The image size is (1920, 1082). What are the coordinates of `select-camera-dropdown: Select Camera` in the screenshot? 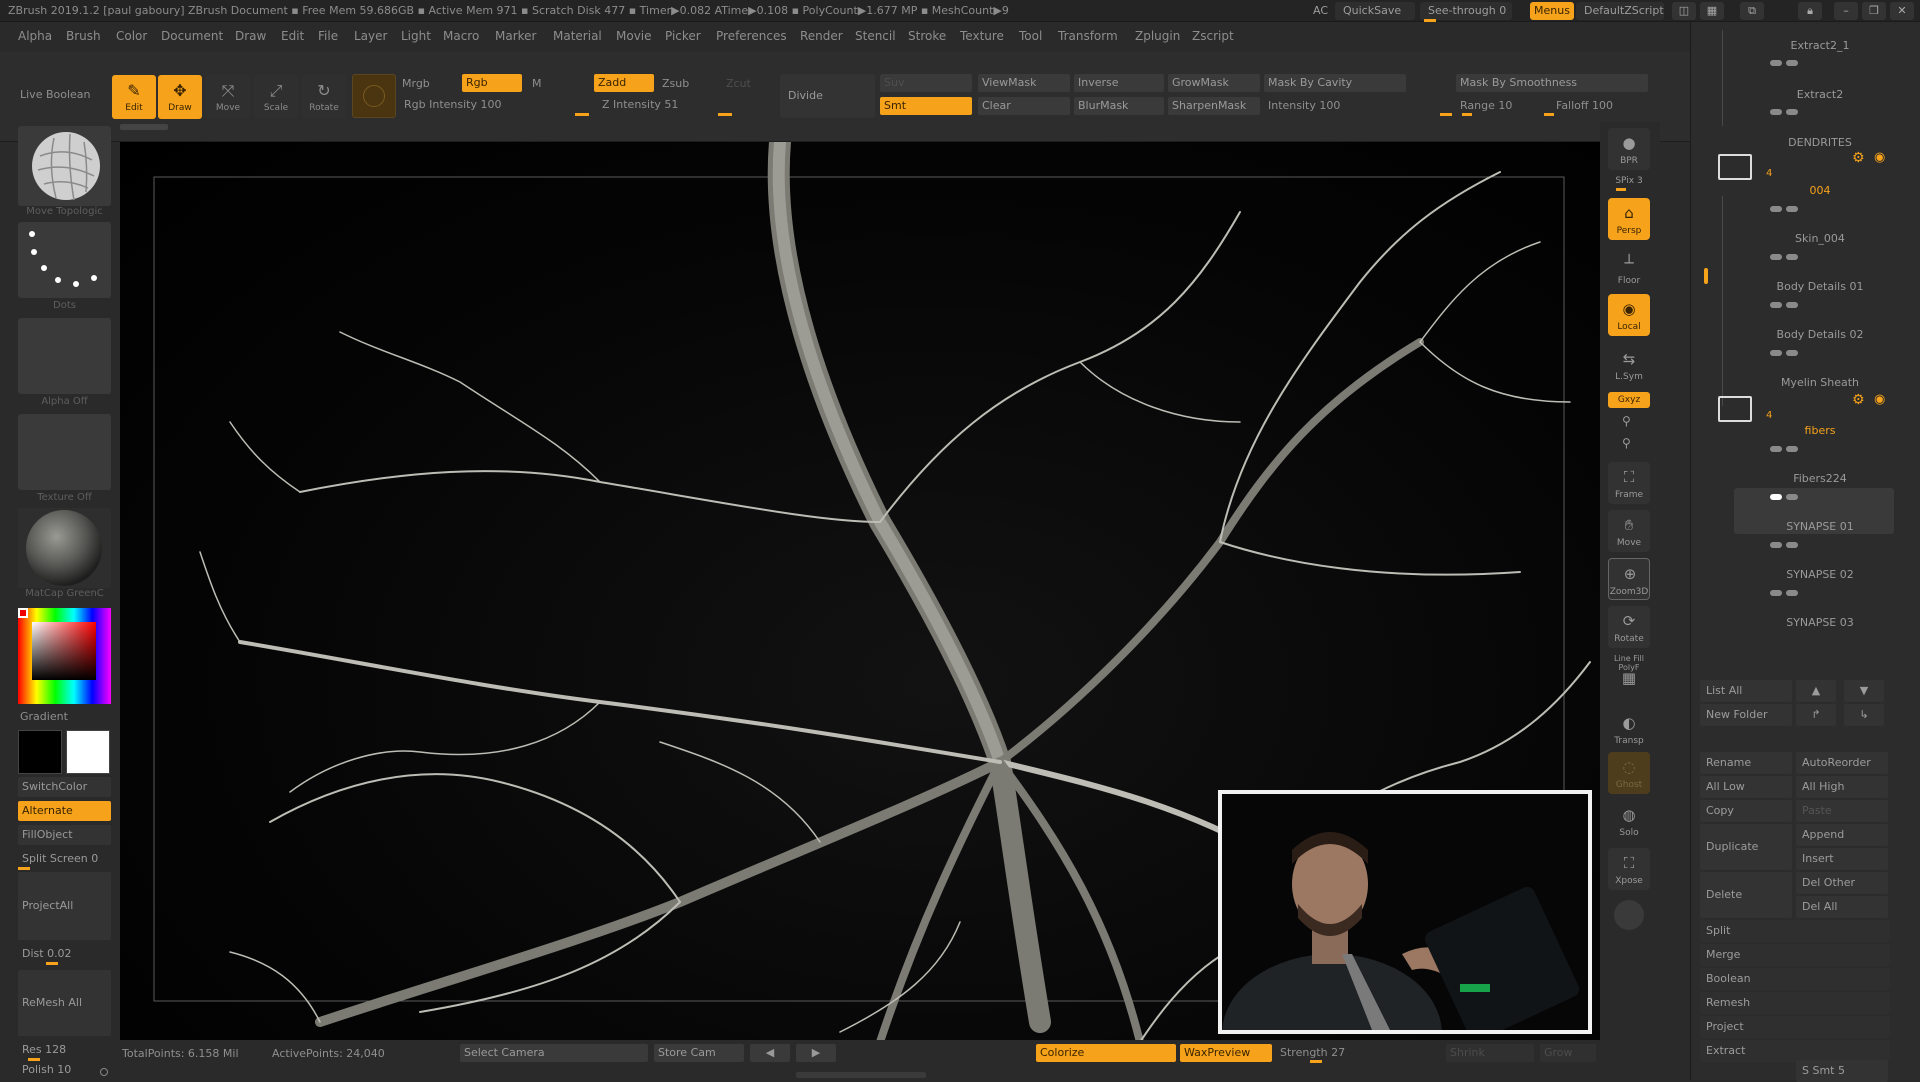 It's located at (554, 1053).